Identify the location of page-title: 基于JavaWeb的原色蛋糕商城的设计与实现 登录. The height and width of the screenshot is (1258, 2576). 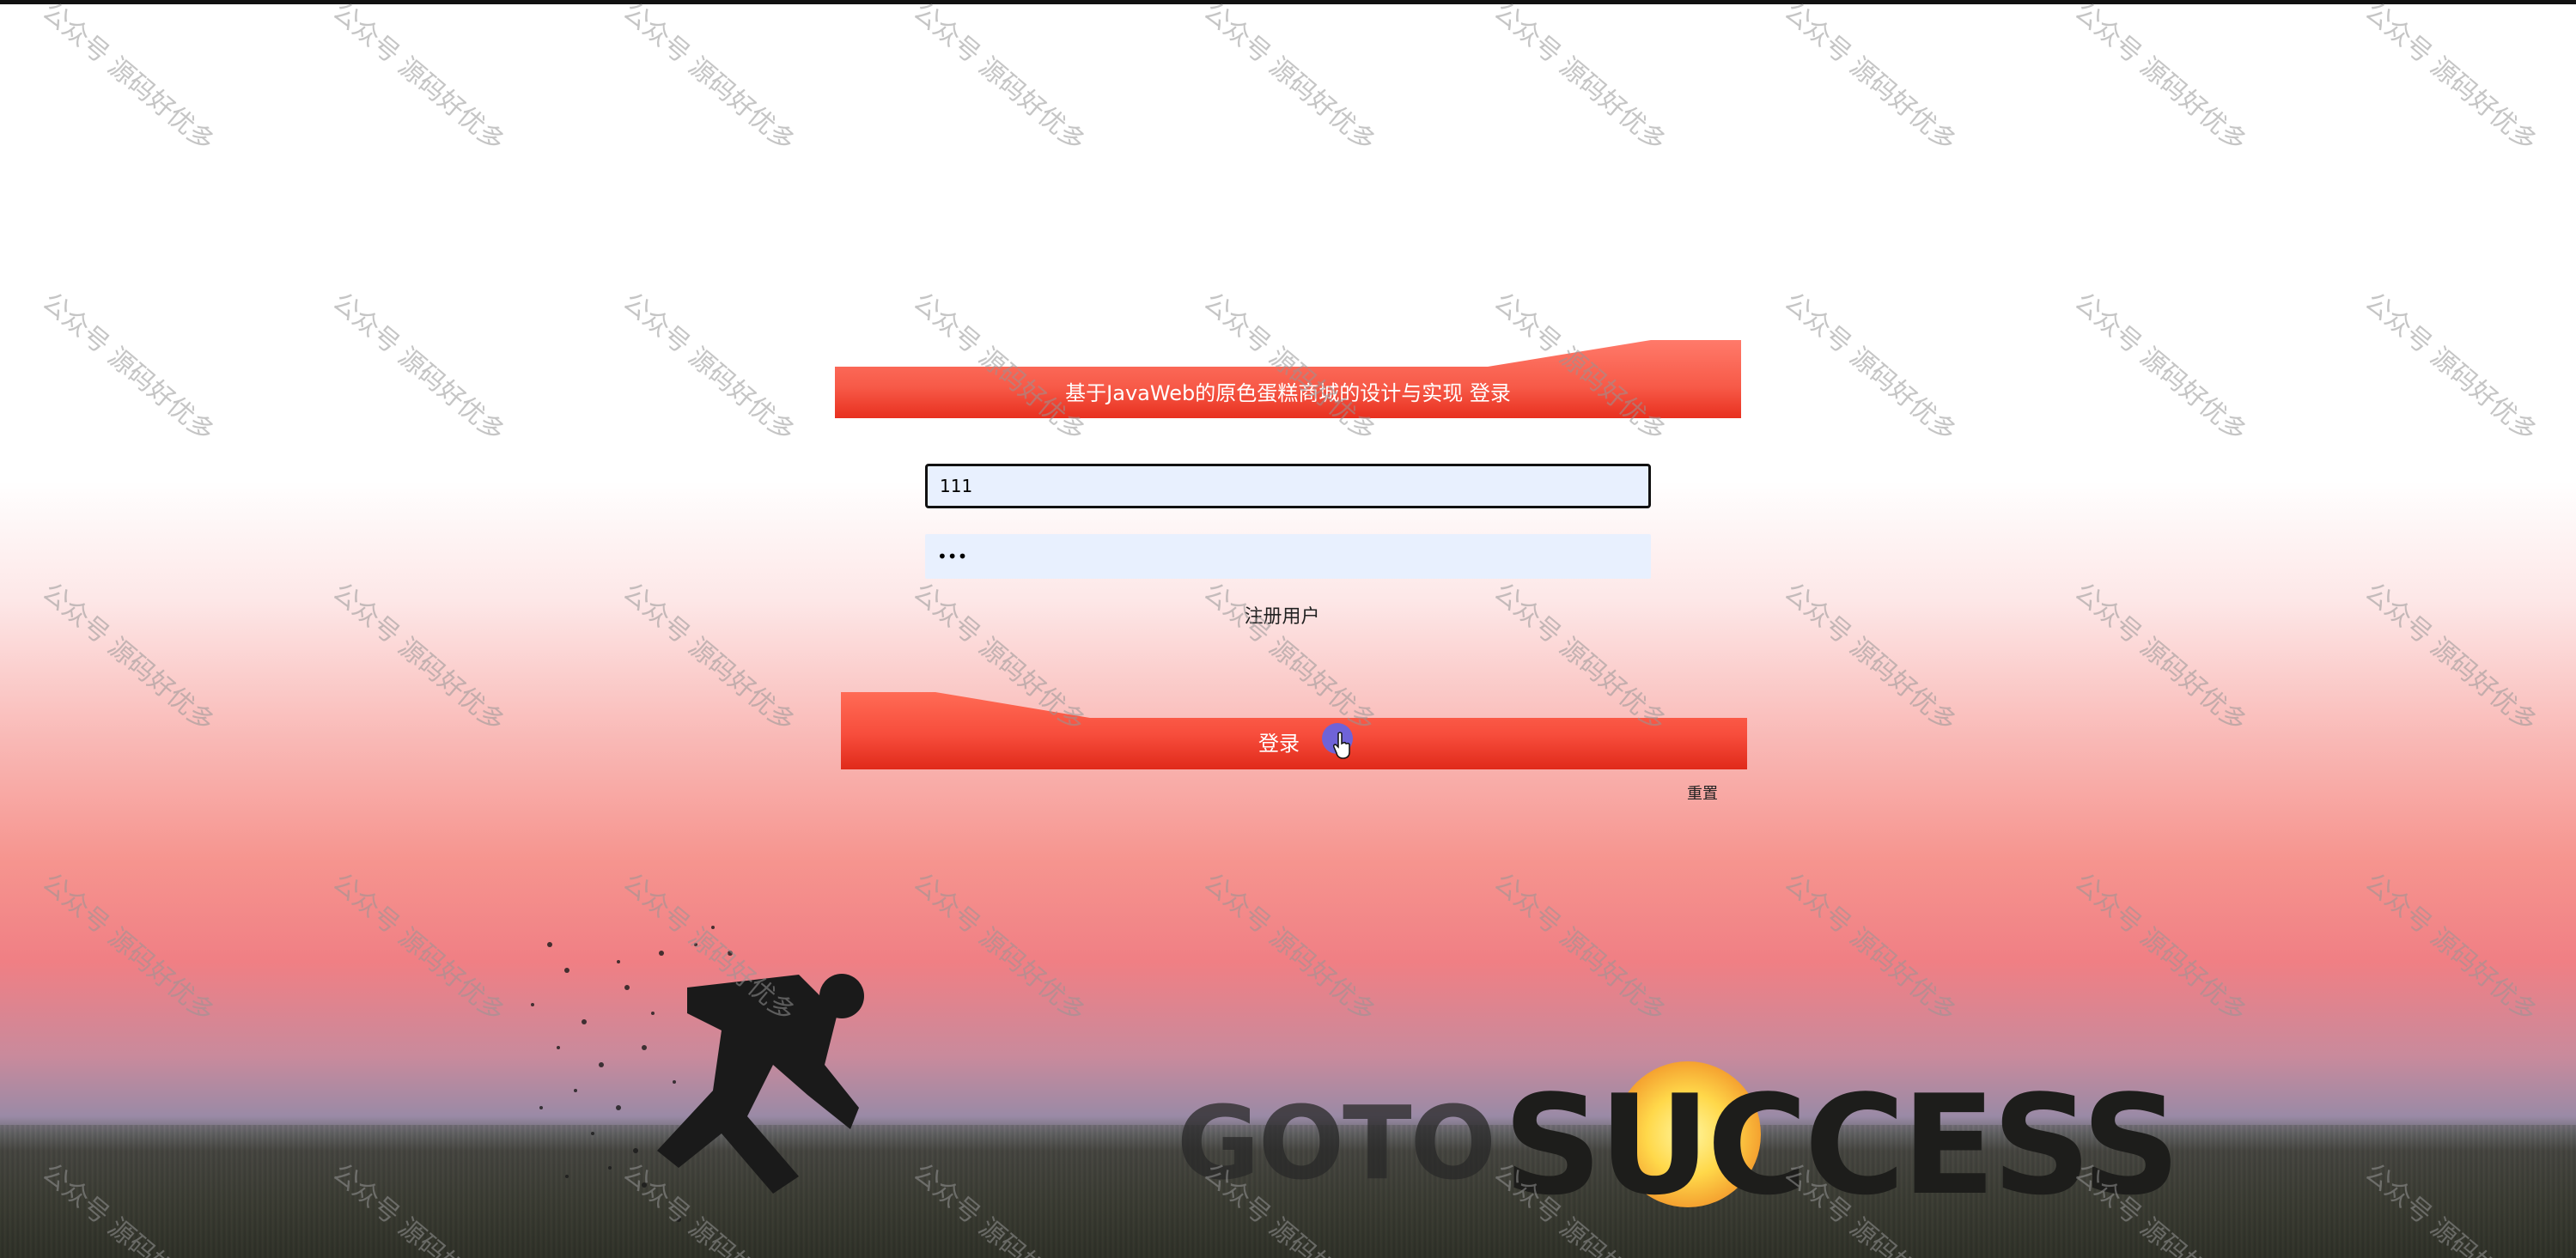
(1288, 393).